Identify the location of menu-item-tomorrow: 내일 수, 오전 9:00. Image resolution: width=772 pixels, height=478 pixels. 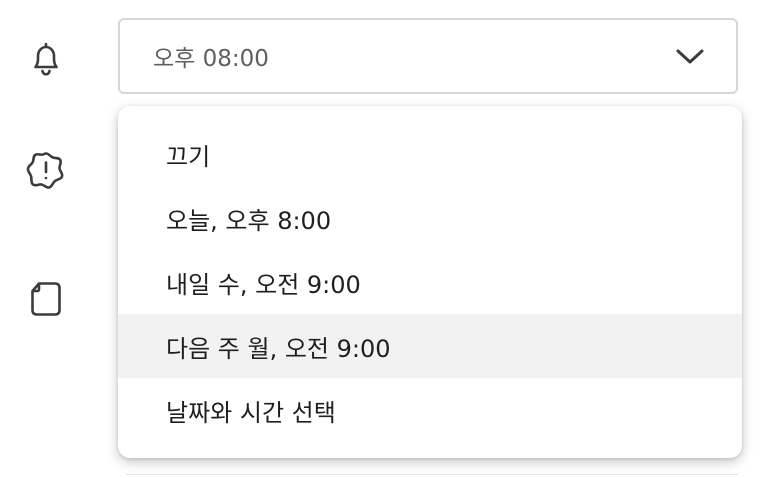
(430, 282).